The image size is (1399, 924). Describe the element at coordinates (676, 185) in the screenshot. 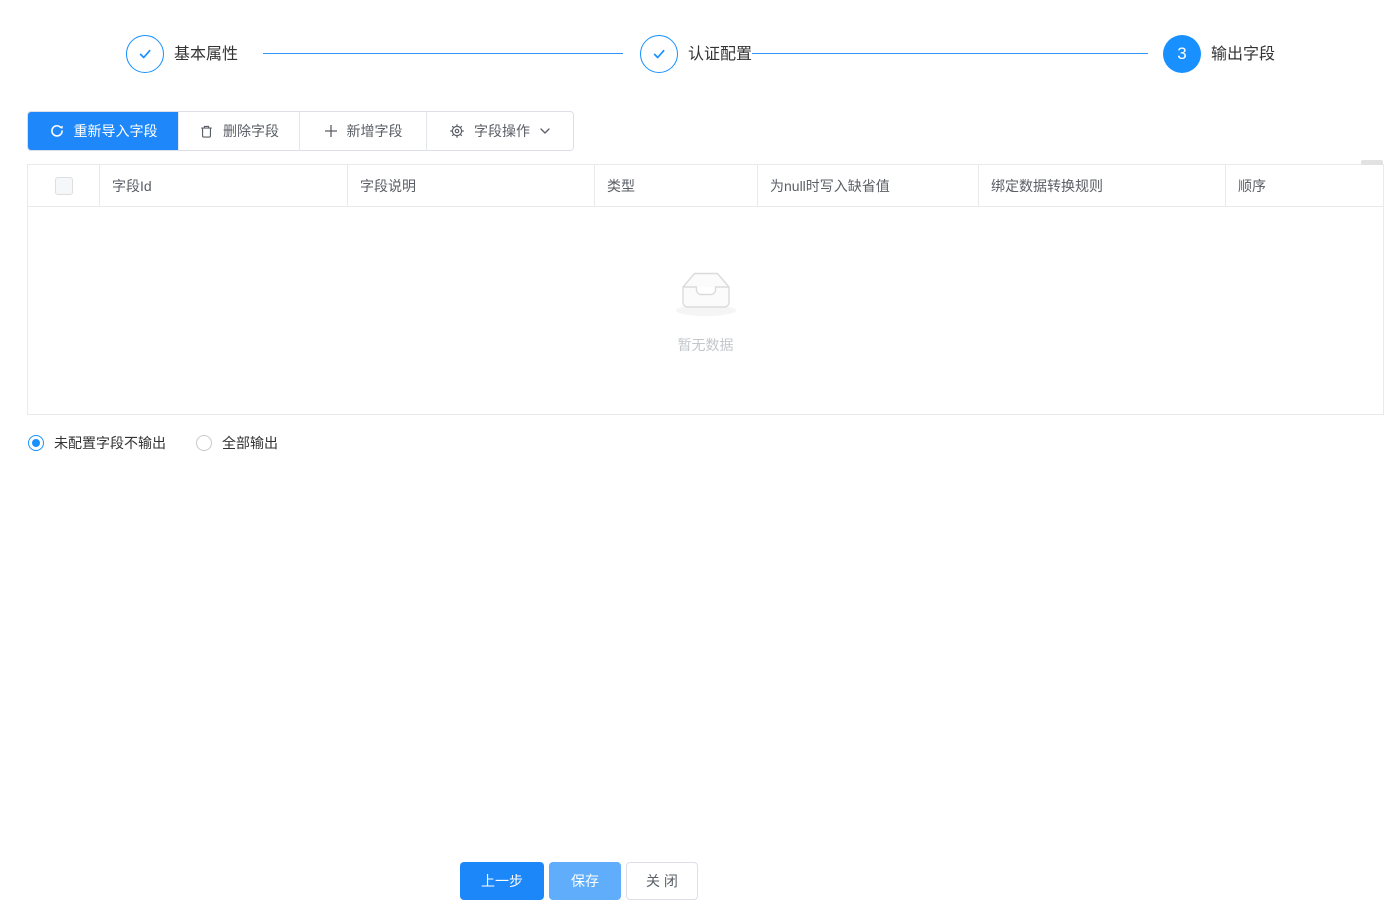

I see `column-header-type: 类型` at that location.